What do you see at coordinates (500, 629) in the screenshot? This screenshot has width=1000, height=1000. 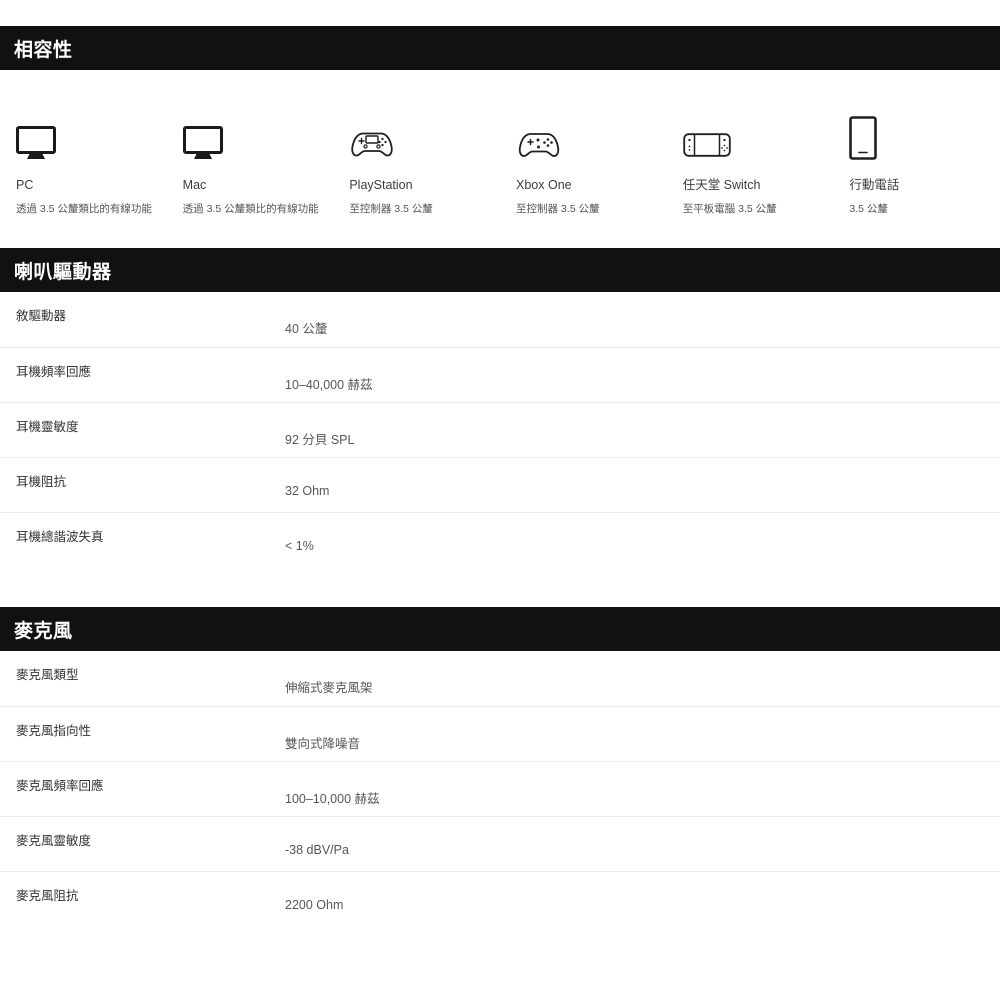 I see `section-header-microphone: 麥克風` at bounding box center [500, 629].